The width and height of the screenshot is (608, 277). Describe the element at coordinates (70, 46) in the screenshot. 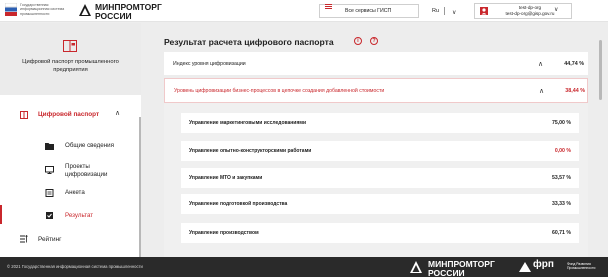

I see `passport-book-icon` at that location.